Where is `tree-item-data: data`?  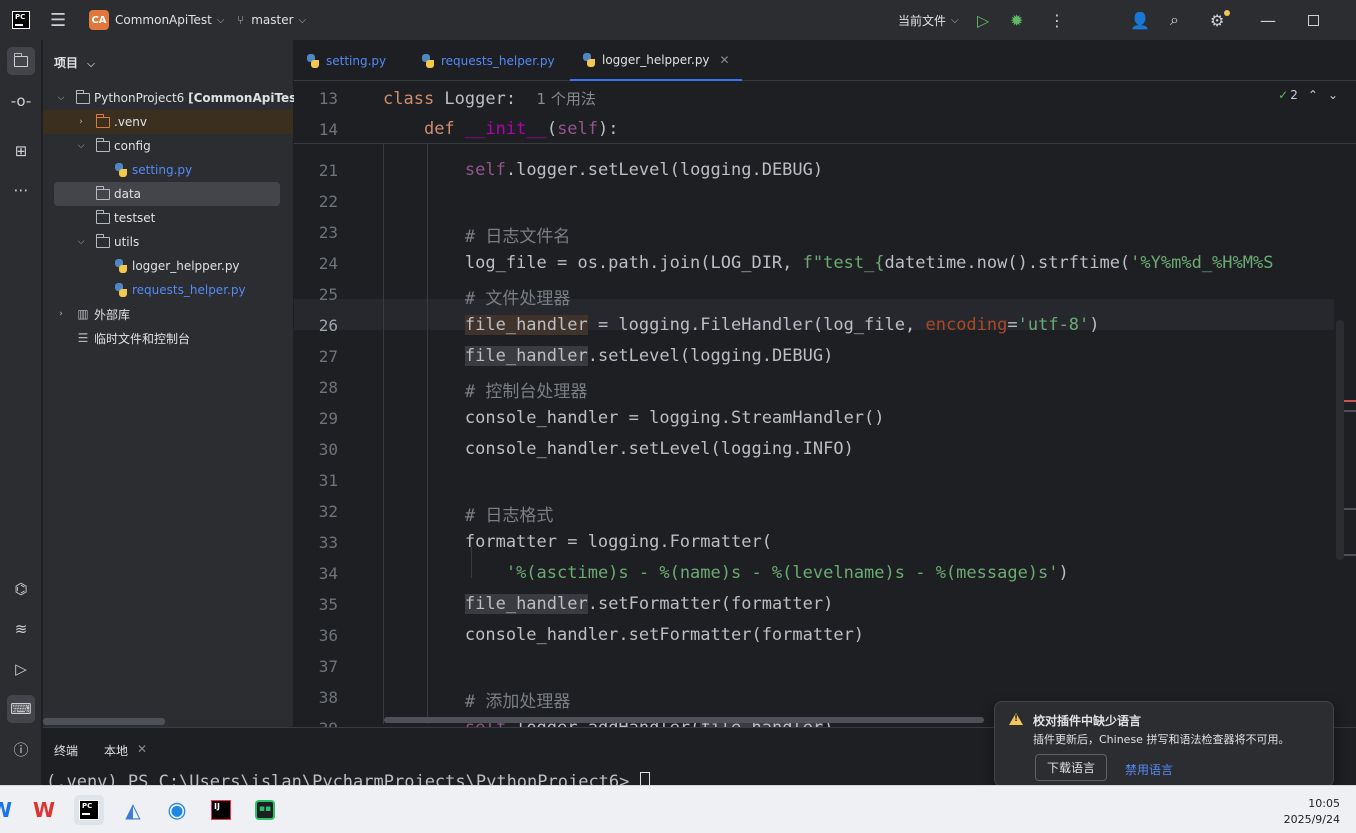 tree-item-data: data is located at coordinates (167, 194).